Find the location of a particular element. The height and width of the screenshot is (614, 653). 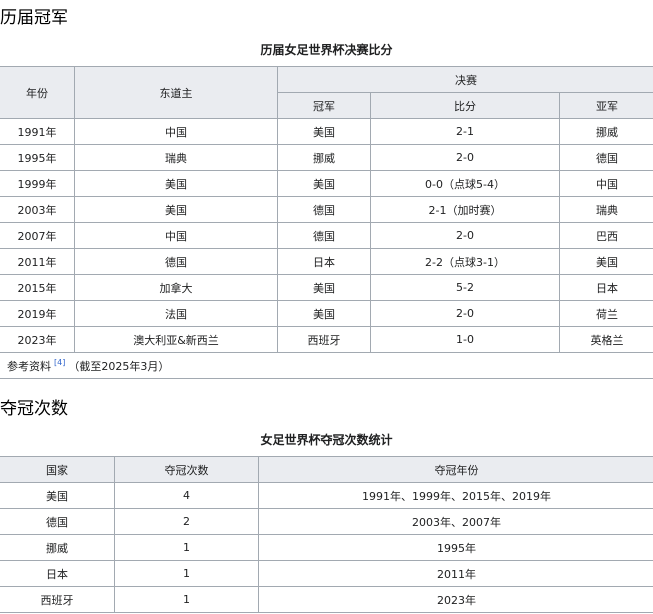

header-year: 年份 is located at coordinates (37, 92).